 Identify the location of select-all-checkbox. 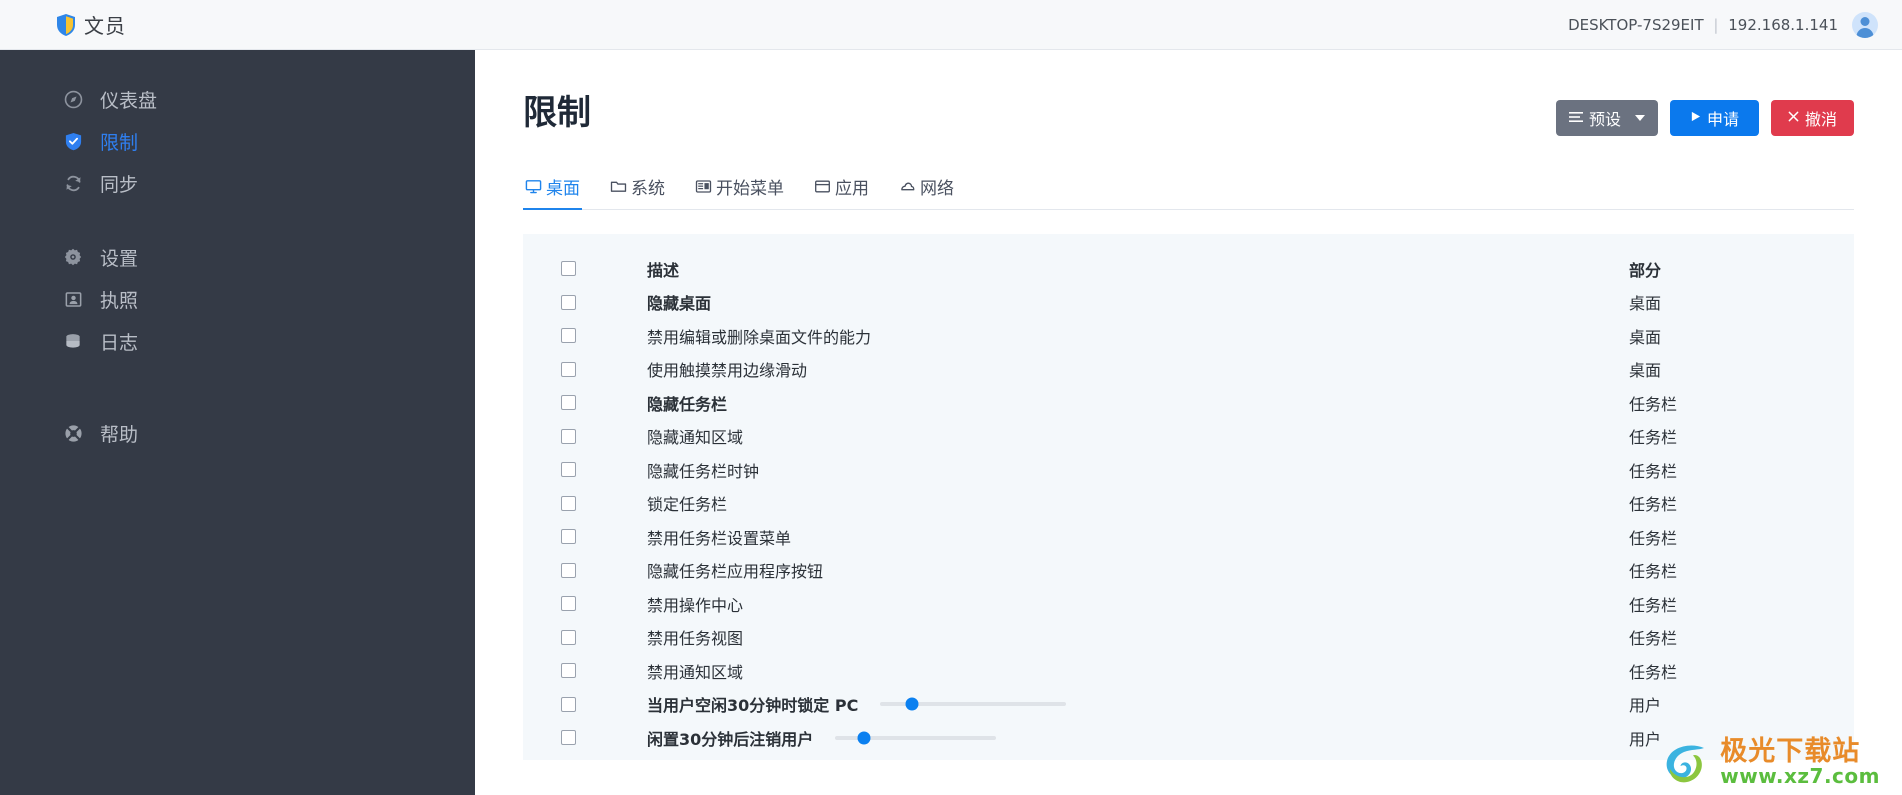
(568, 269).